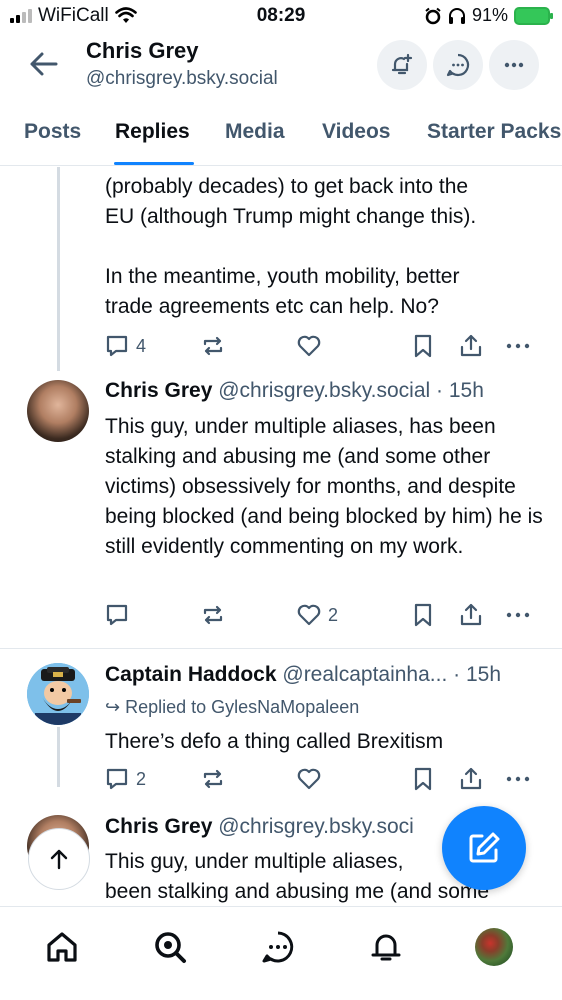 The image size is (562, 1000). What do you see at coordinates (287, 186) in the screenshot?
I see `post-text-line: (probably decades) to get back into the` at bounding box center [287, 186].